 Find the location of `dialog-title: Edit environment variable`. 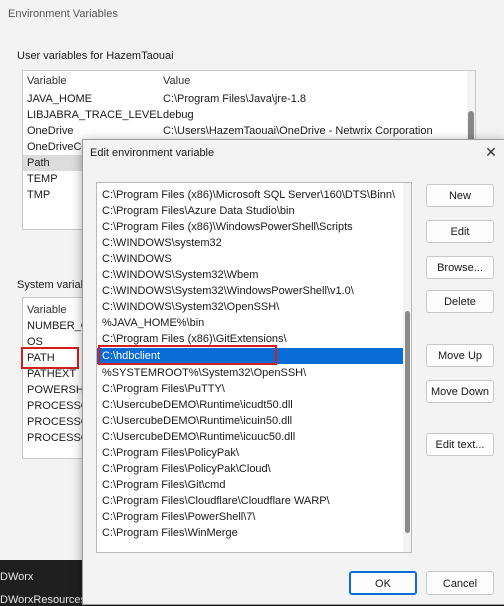

dialog-title: Edit environment variable is located at coordinates (152, 153).